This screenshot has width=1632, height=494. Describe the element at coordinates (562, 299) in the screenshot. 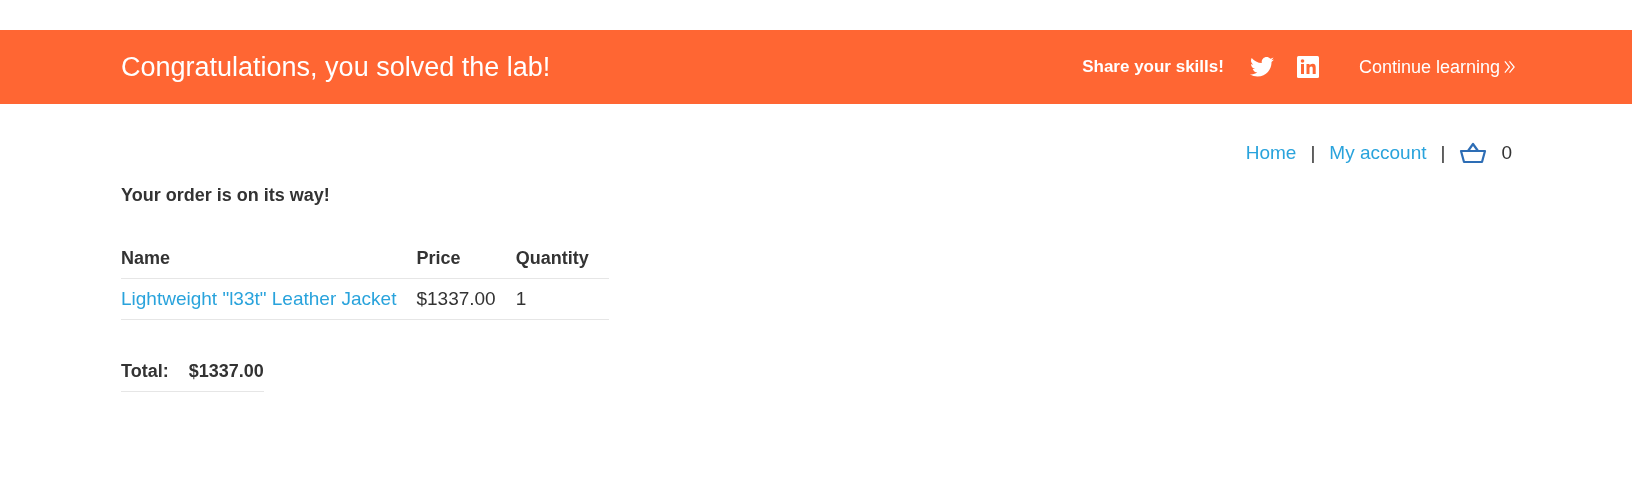

I see `quantity-cell: 1` at that location.